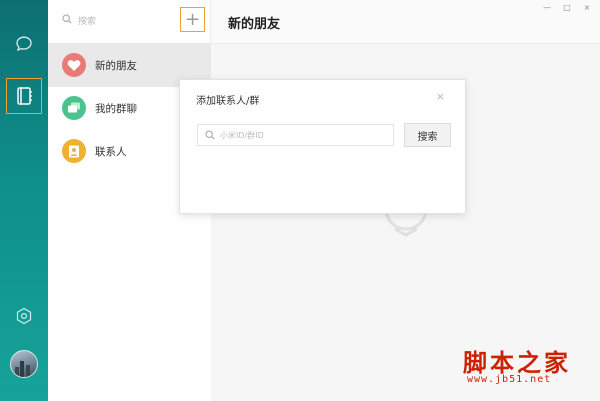 The width and height of the screenshot is (600, 401). I want to click on left-rail, so click(24, 200).